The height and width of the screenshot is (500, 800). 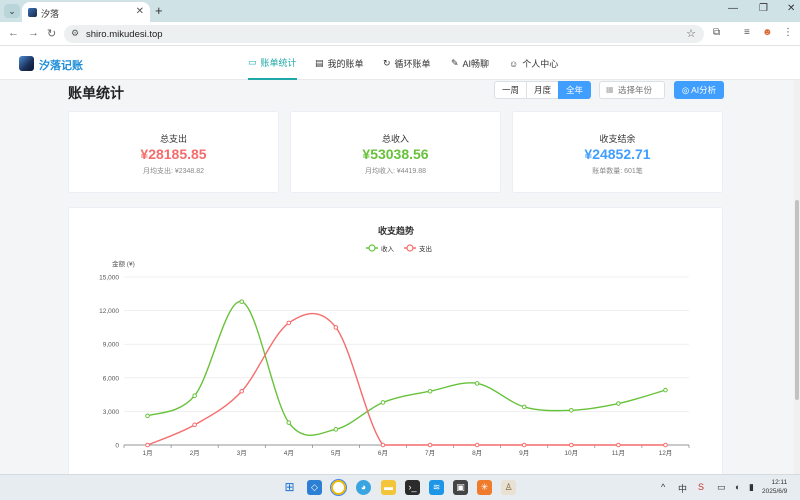 I want to click on back-arrow-icon: ←, so click(x=13, y=33).